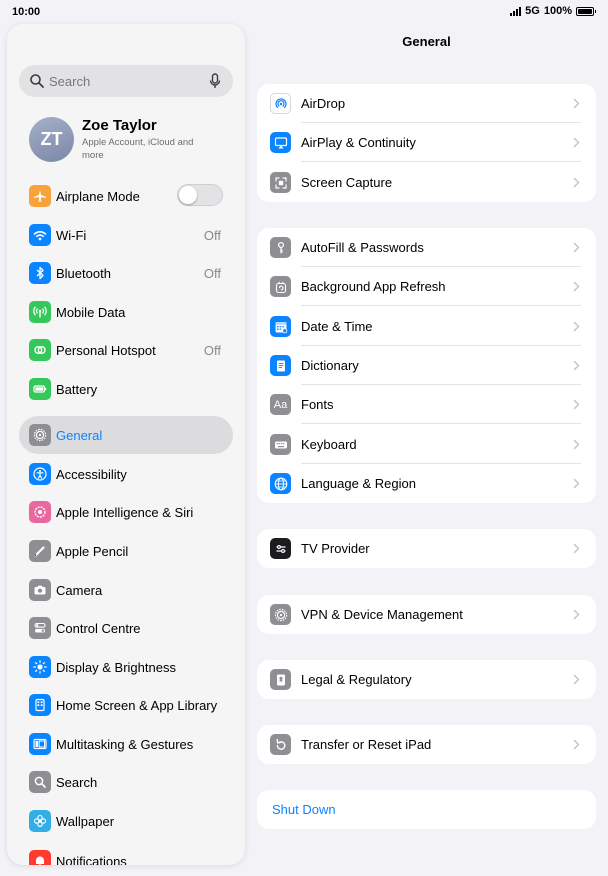 The width and height of the screenshot is (608, 876). Describe the element at coordinates (126, 312) in the screenshot. I see `sidebar-item-mobile-data: Mobile Data` at that location.